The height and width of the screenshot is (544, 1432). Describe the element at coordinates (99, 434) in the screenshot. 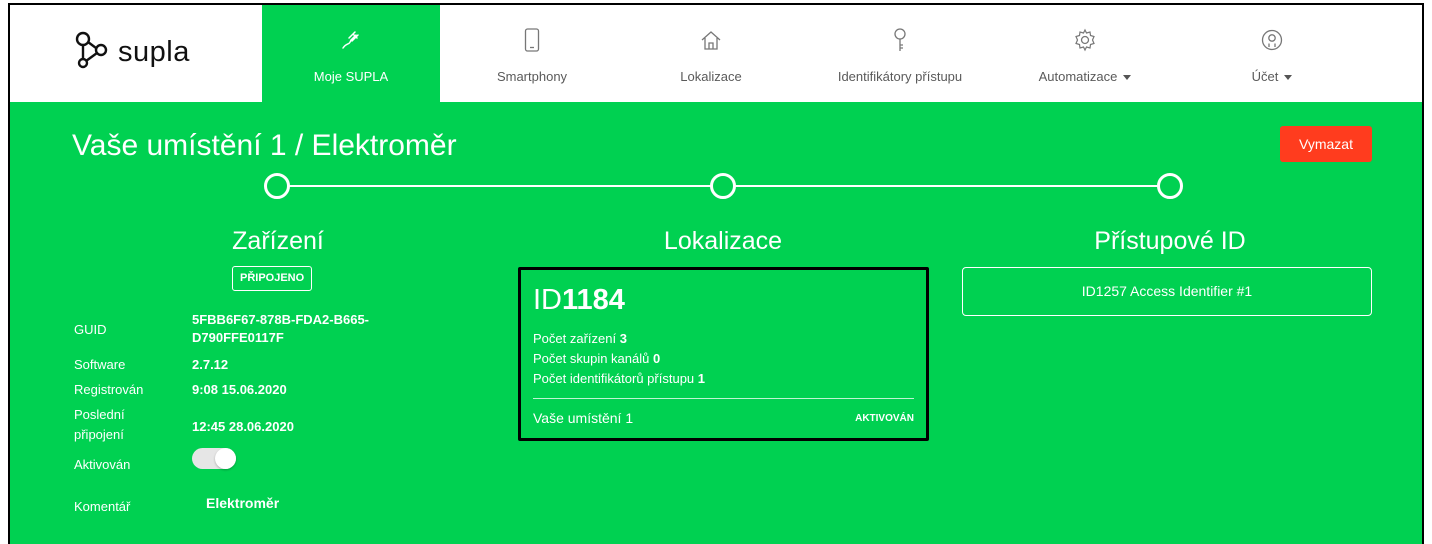

I see `last-connection-label-line2: připojení` at that location.